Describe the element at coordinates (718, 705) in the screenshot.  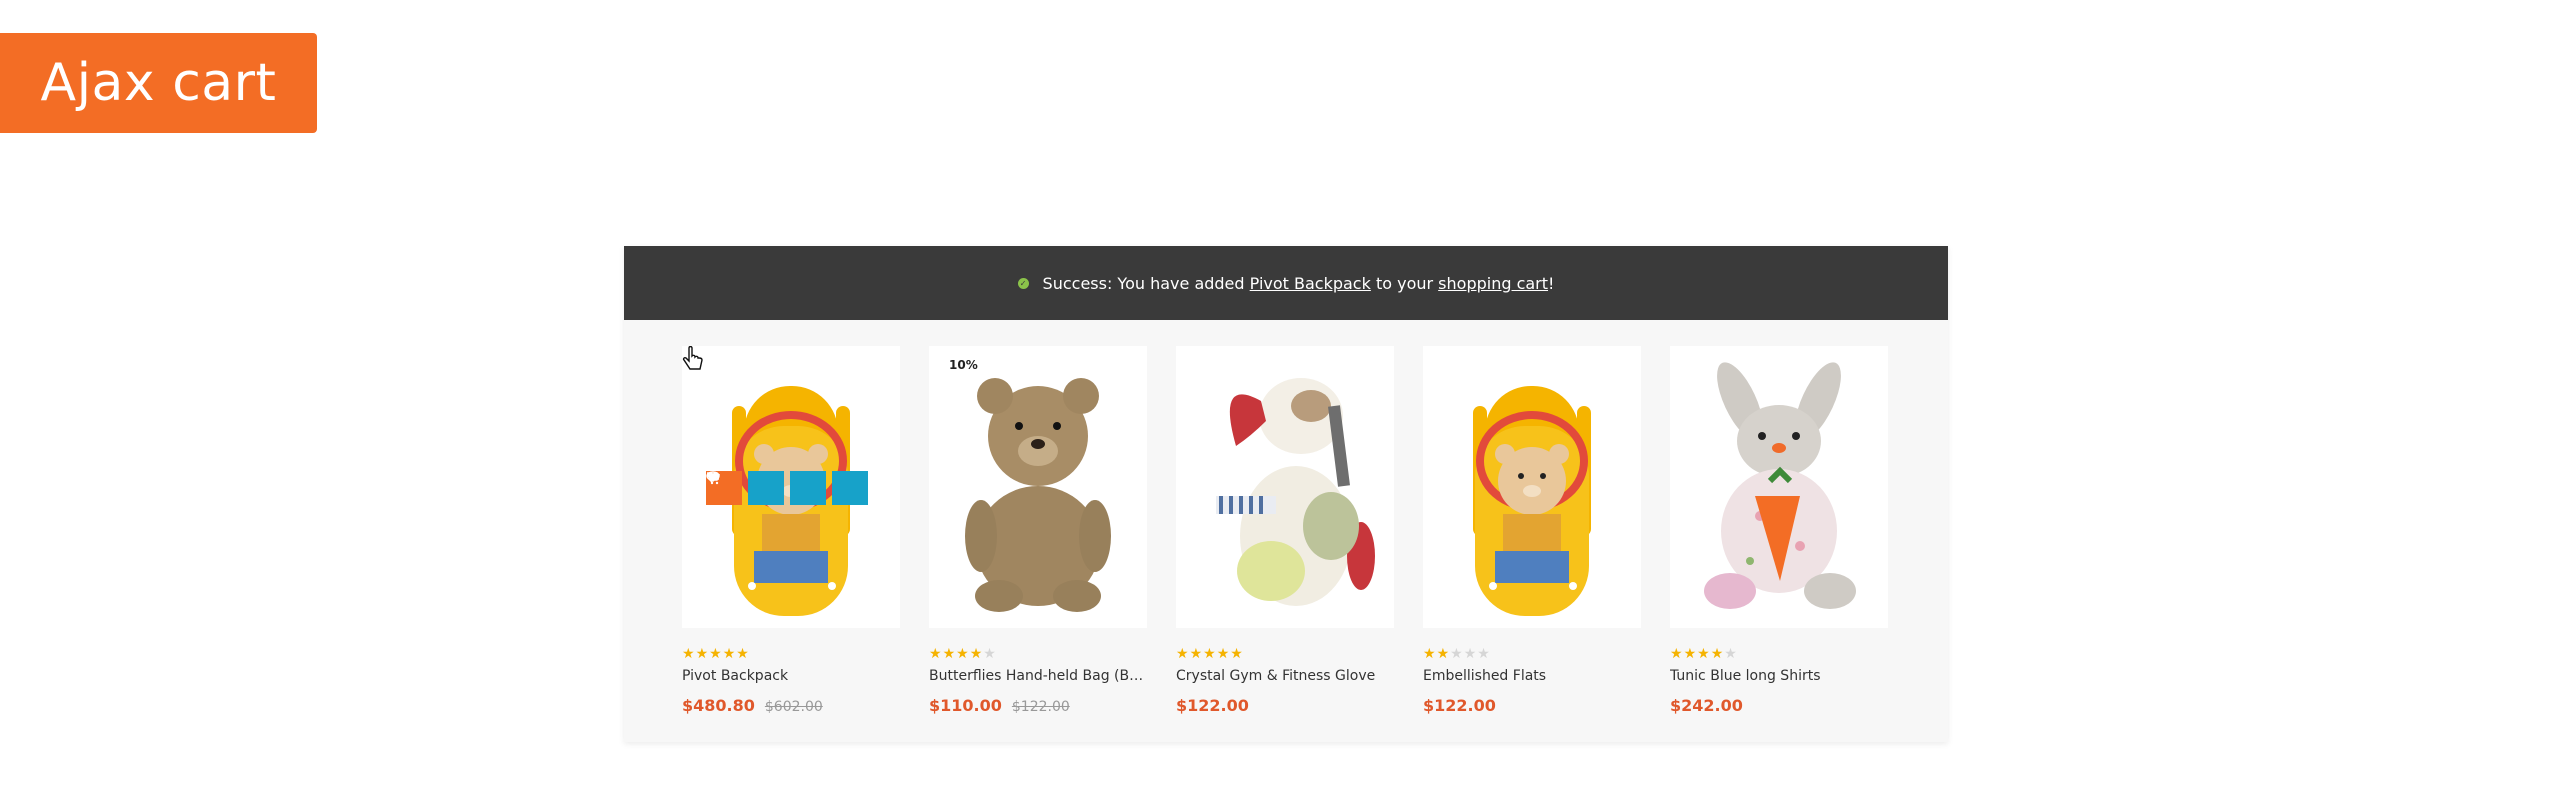
I see `product-price: $480.80` at that location.